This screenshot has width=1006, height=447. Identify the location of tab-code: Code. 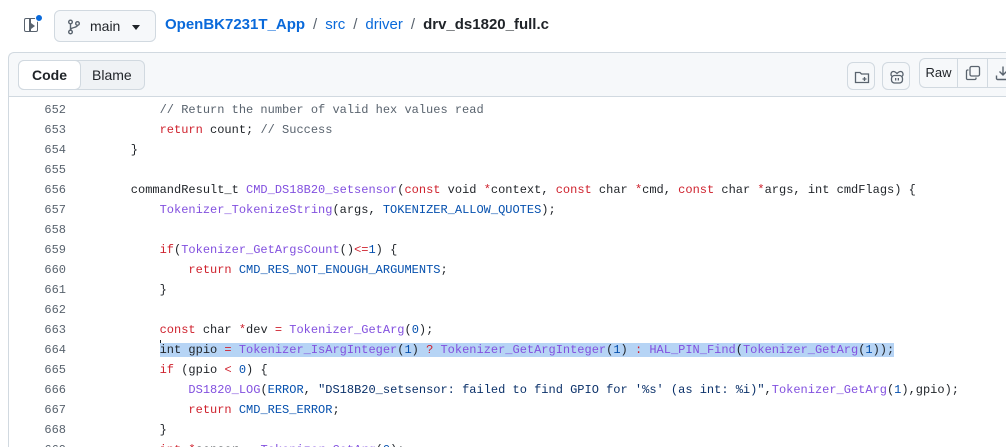
(49, 75).